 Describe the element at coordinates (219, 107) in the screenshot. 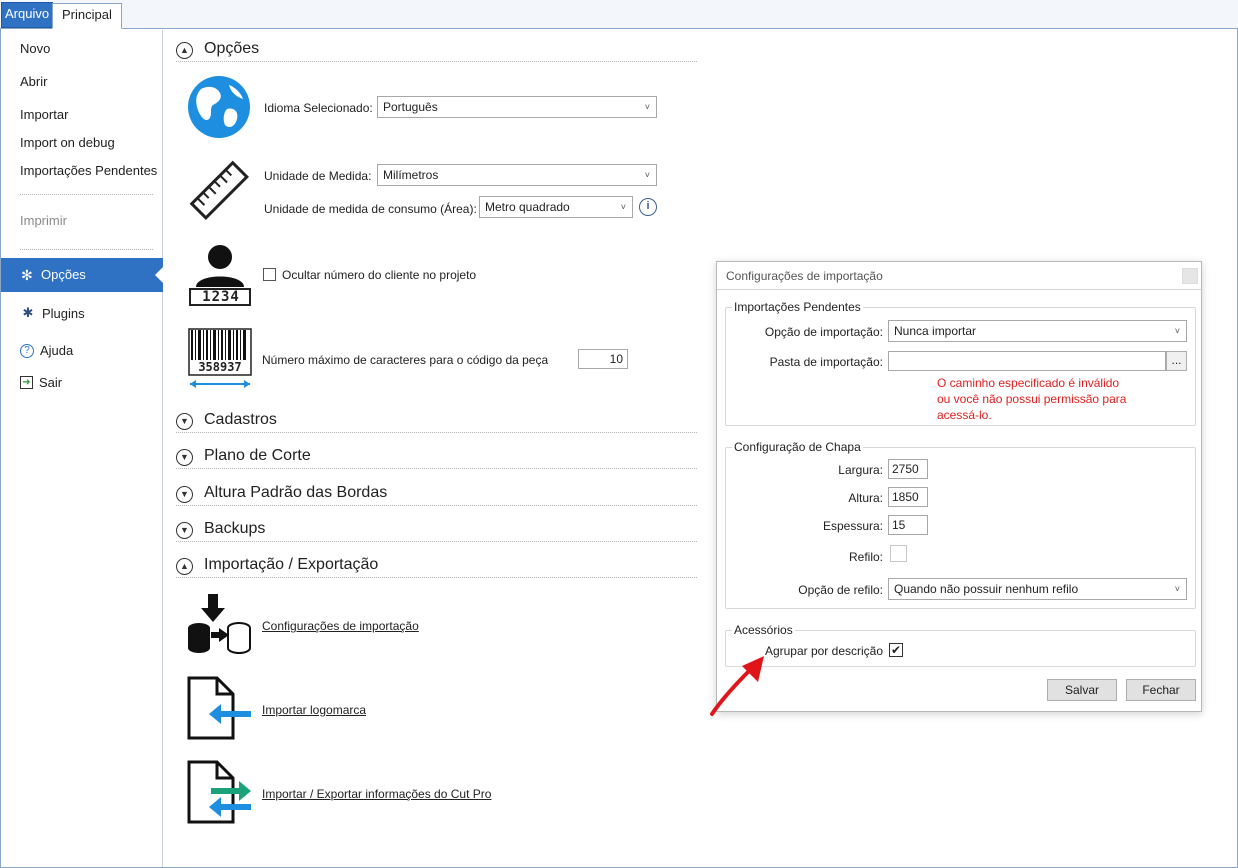

I see `globe-icon` at that location.